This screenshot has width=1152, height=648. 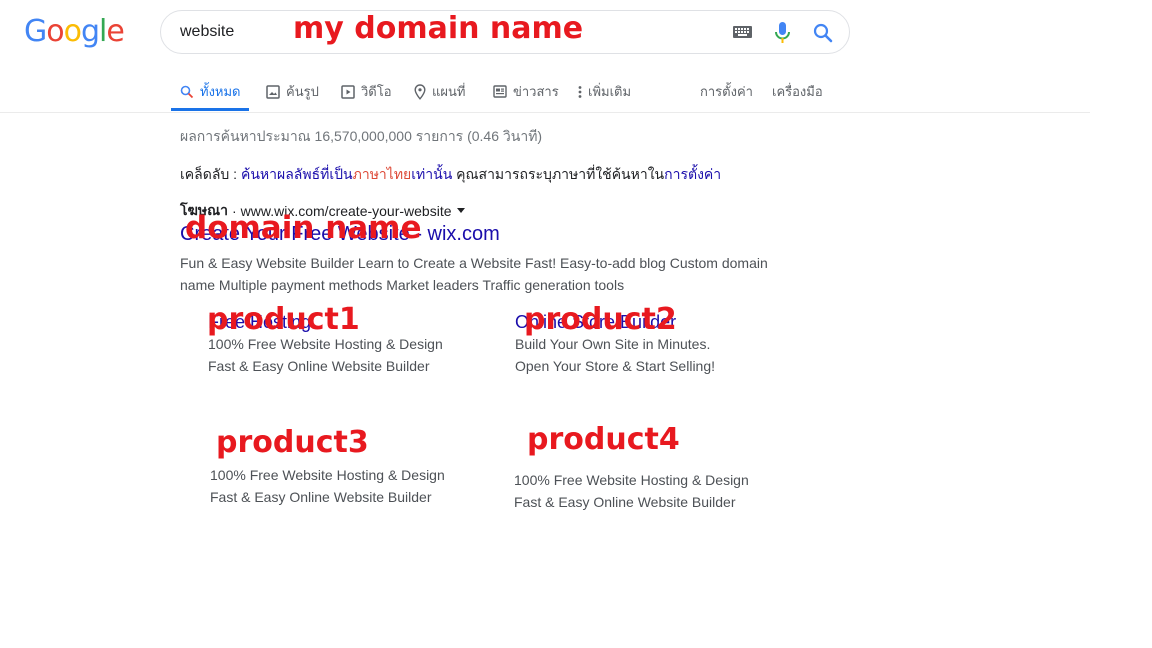 I want to click on active-tab-indicator, so click(x=210, y=109).